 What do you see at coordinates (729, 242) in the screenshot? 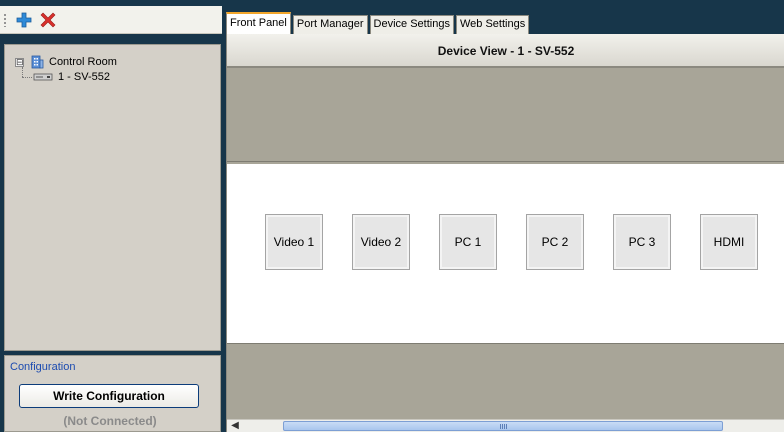
I see `input-button-hdmi: HDMI` at bounding box center [729, 242].